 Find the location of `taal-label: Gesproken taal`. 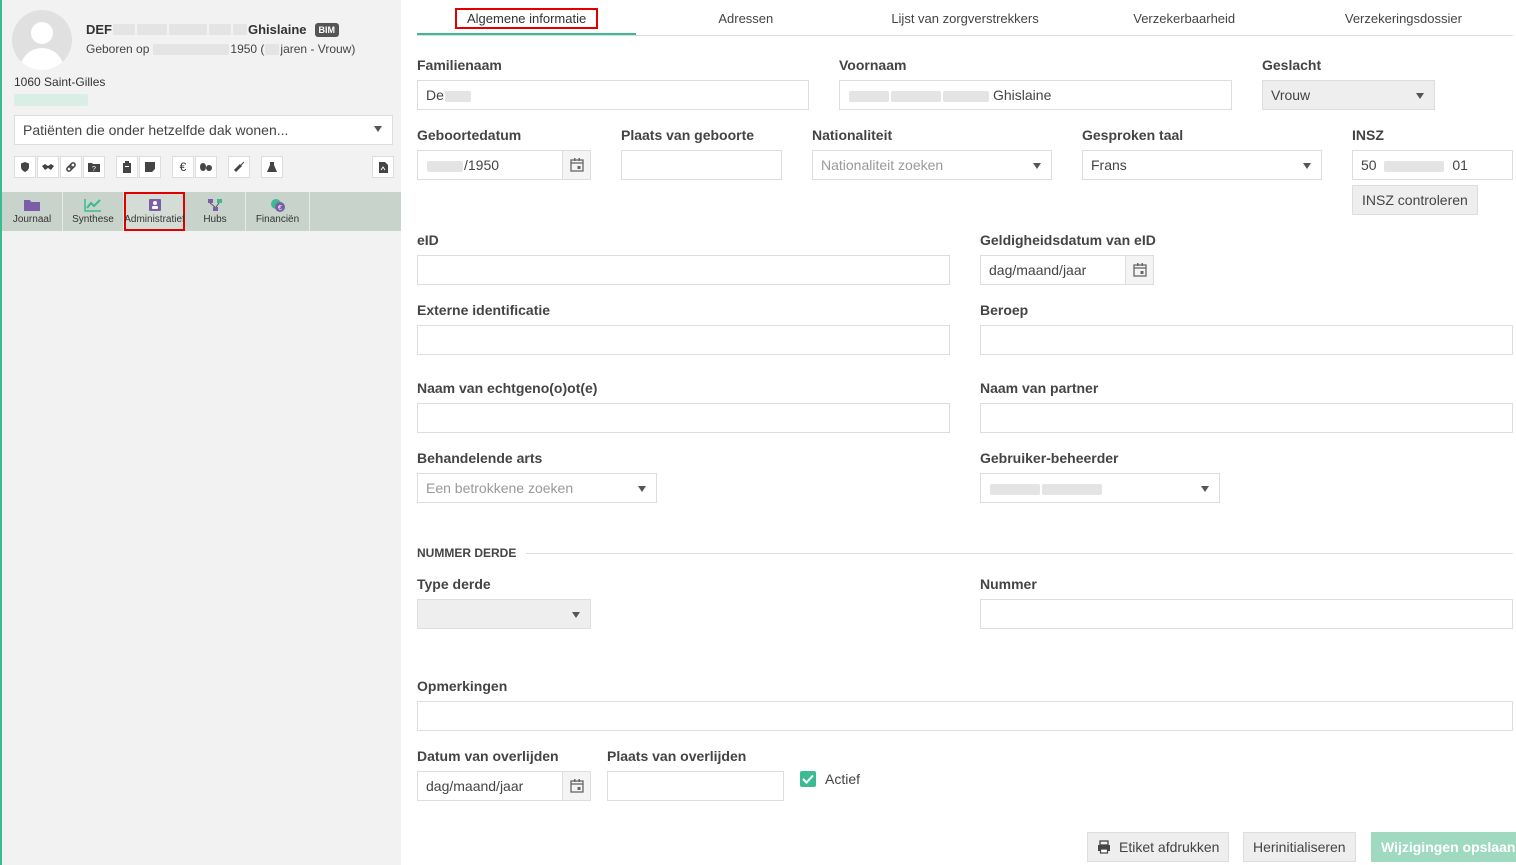

taal-label: Gesproken taal is located at coordinates (1133, 135).